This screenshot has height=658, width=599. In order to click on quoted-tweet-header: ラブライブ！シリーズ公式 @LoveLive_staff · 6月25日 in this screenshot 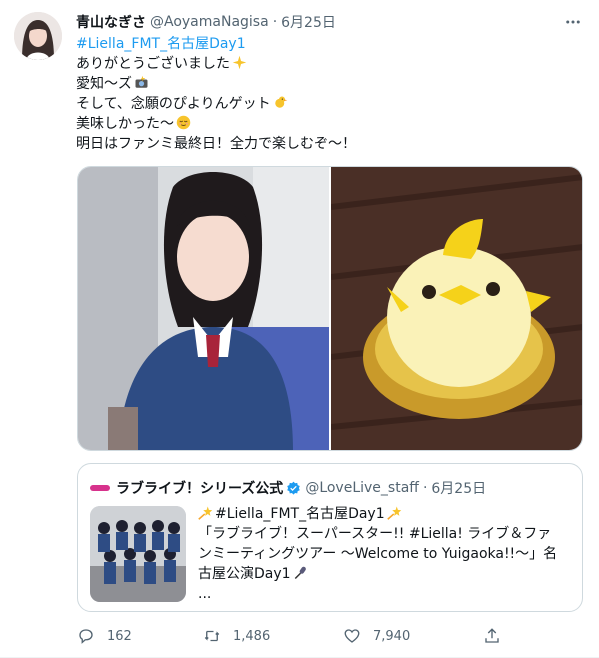, I will do `click(330, 488)`.